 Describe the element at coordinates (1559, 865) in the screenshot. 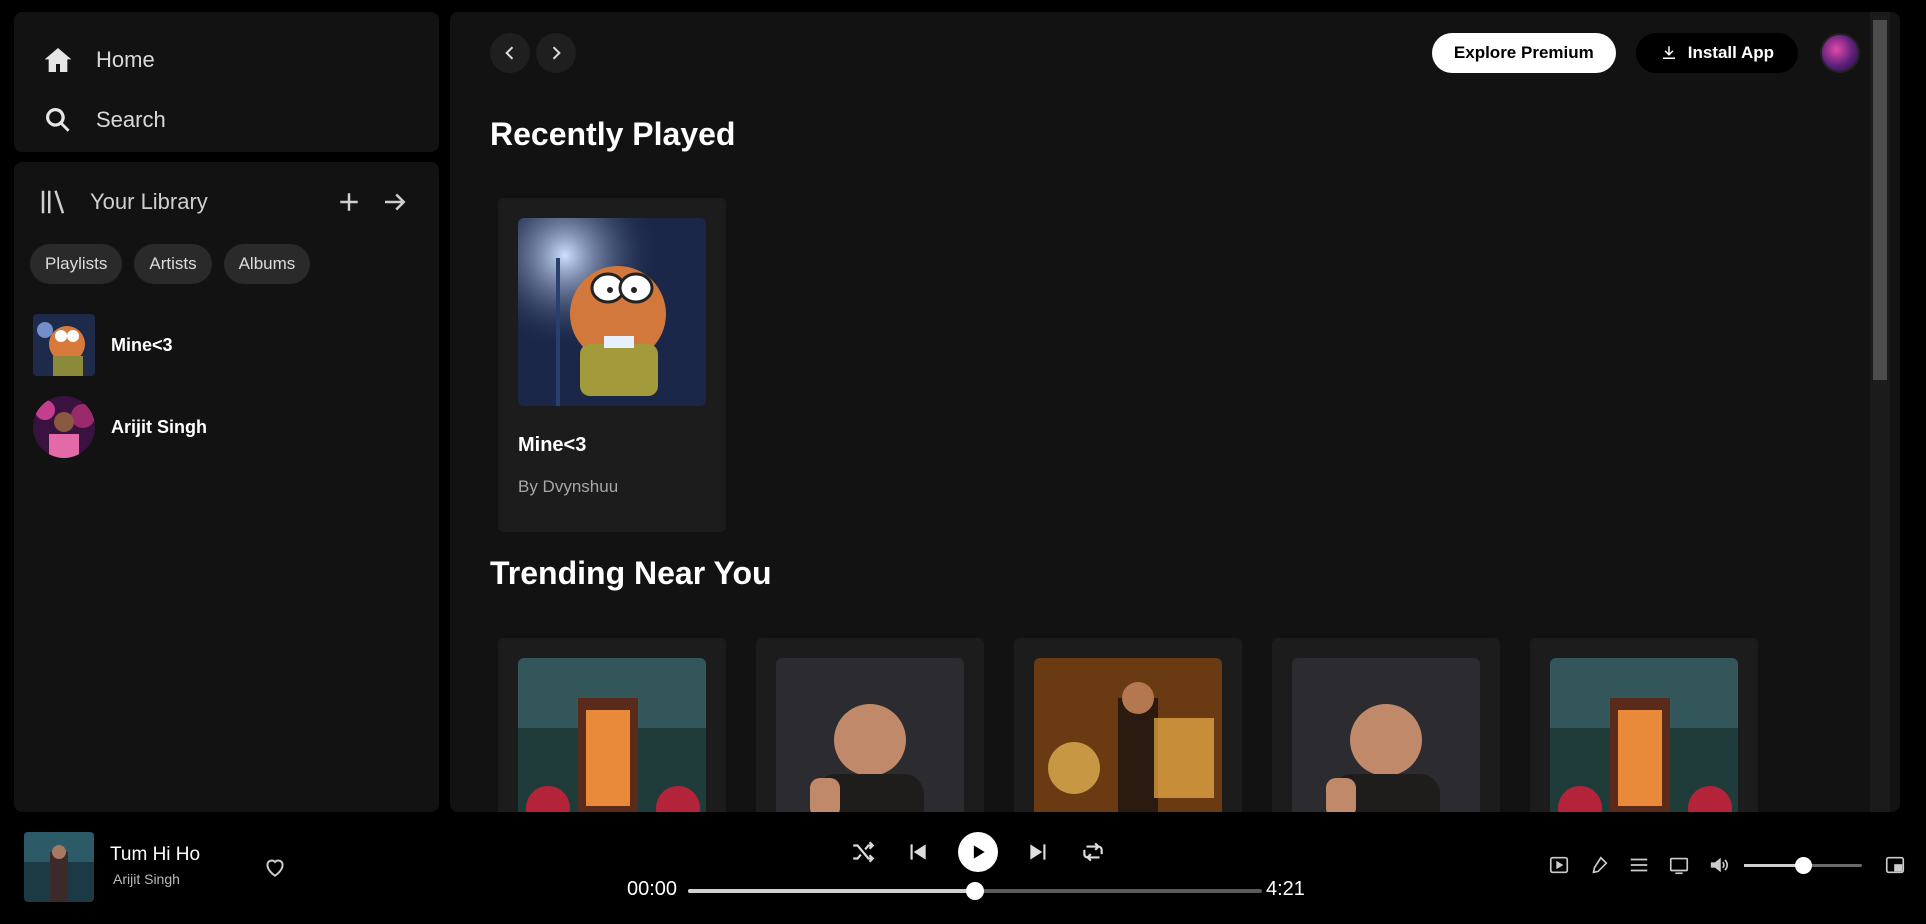

I see `now-playing-view-icon` at that location.